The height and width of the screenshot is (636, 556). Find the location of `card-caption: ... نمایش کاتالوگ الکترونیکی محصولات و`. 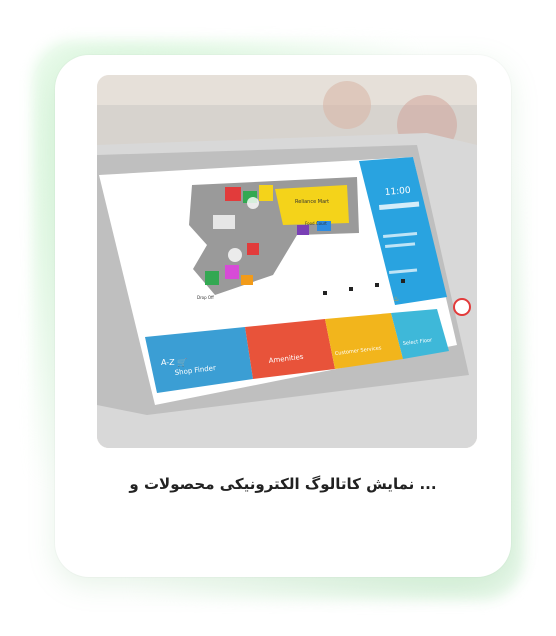

card-caption: ... نمایش کاتالوگ الکترونیکی محصولات و is located at coordinates (283, 484).